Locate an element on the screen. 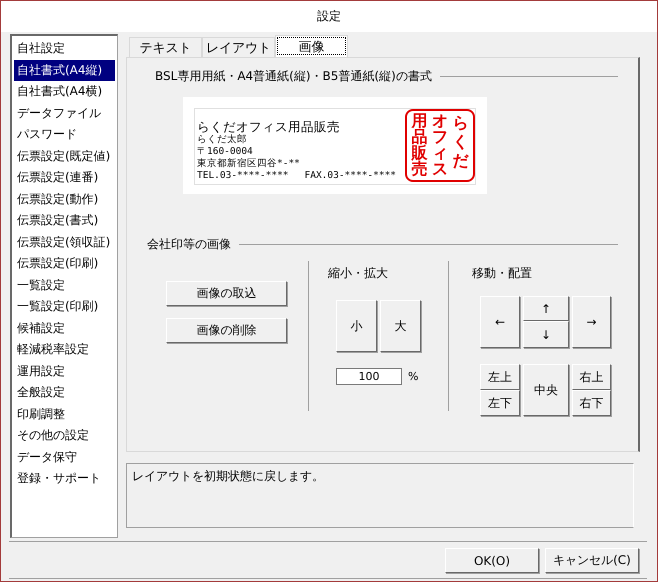 This screenshot has height=582, width=658. sidebar-item: 運用設定 is located at coordinates (64, 371).